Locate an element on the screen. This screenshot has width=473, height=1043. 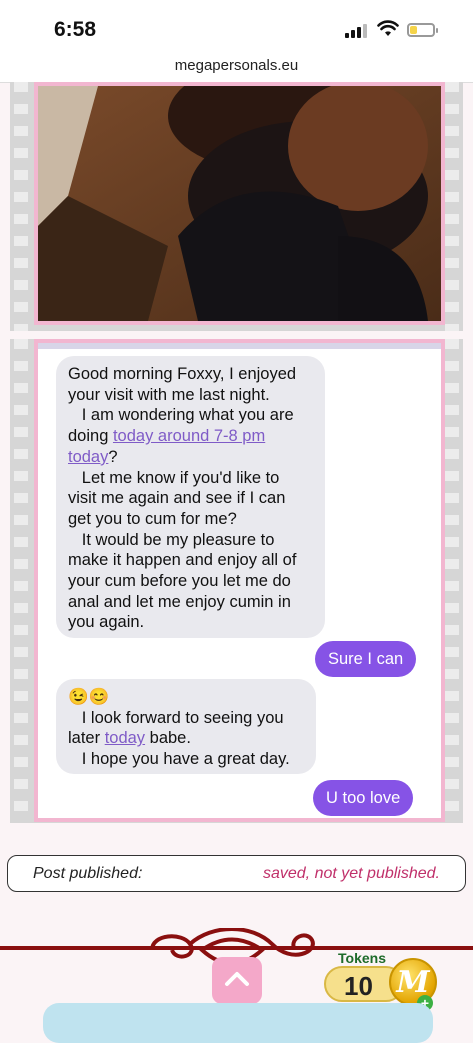
scroll-to-top-button is located at coordinates (237, 980).